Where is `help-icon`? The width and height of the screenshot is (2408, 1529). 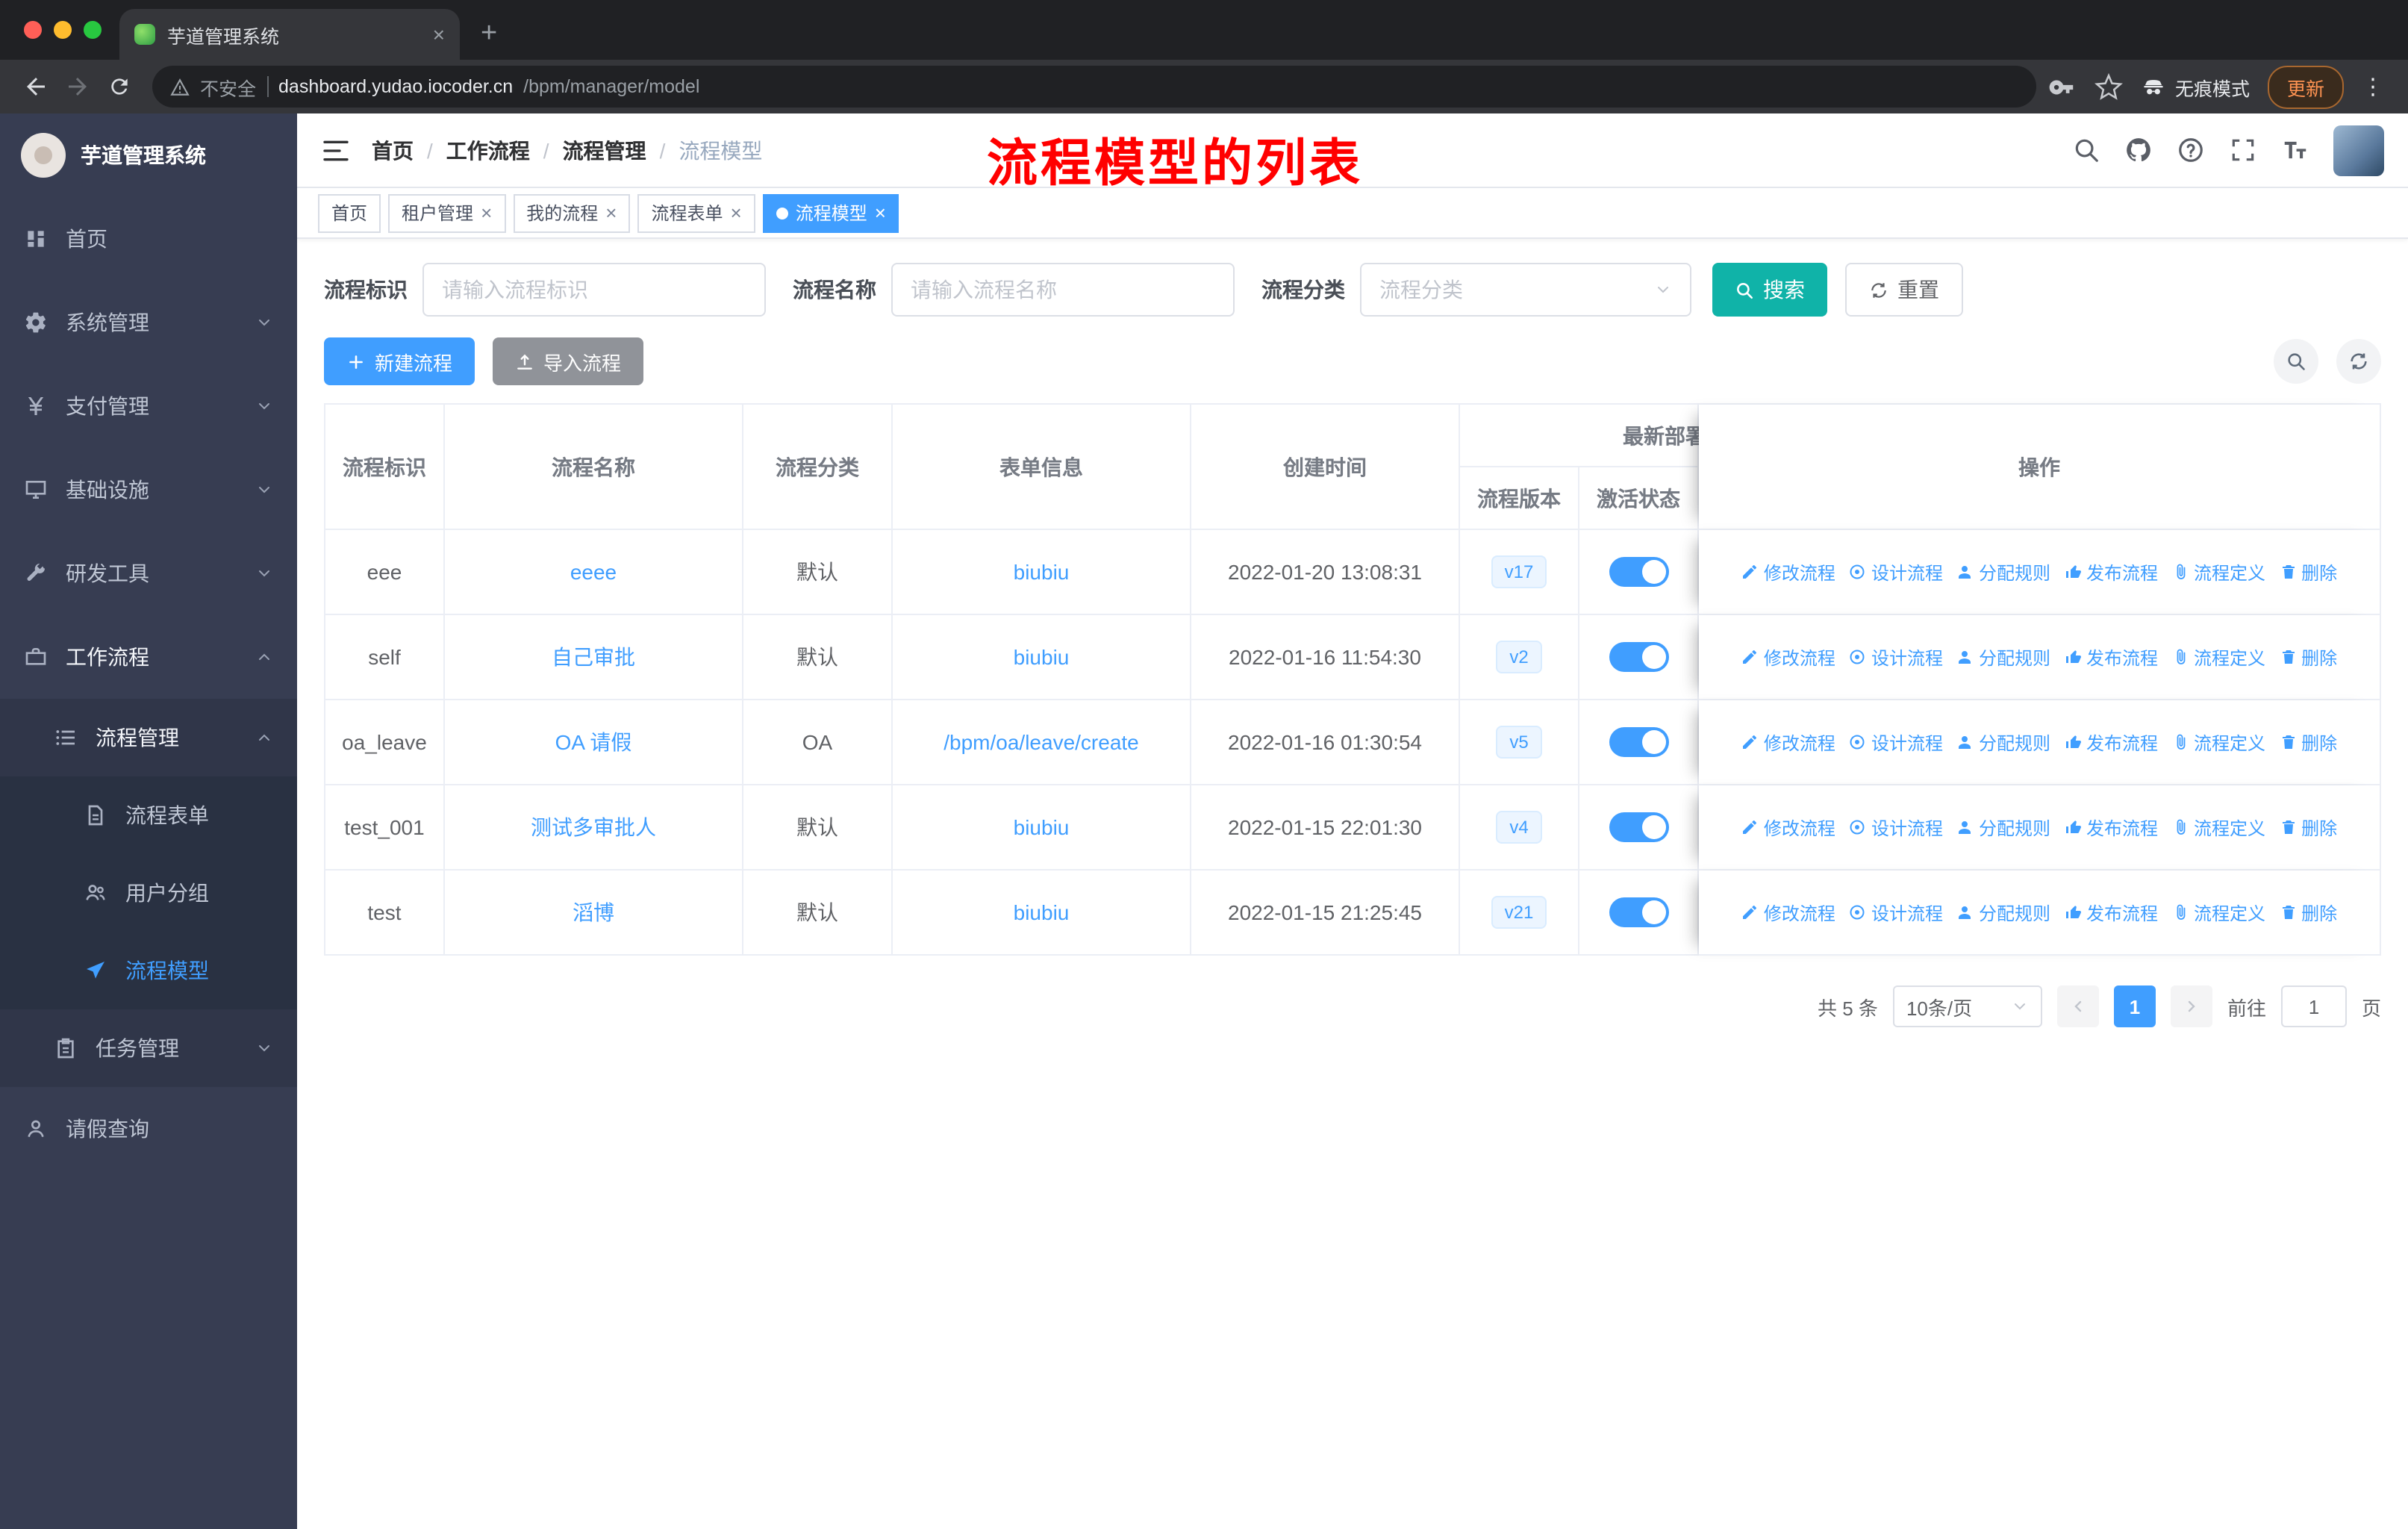
help-icon is located at coordinates (2191, 150).